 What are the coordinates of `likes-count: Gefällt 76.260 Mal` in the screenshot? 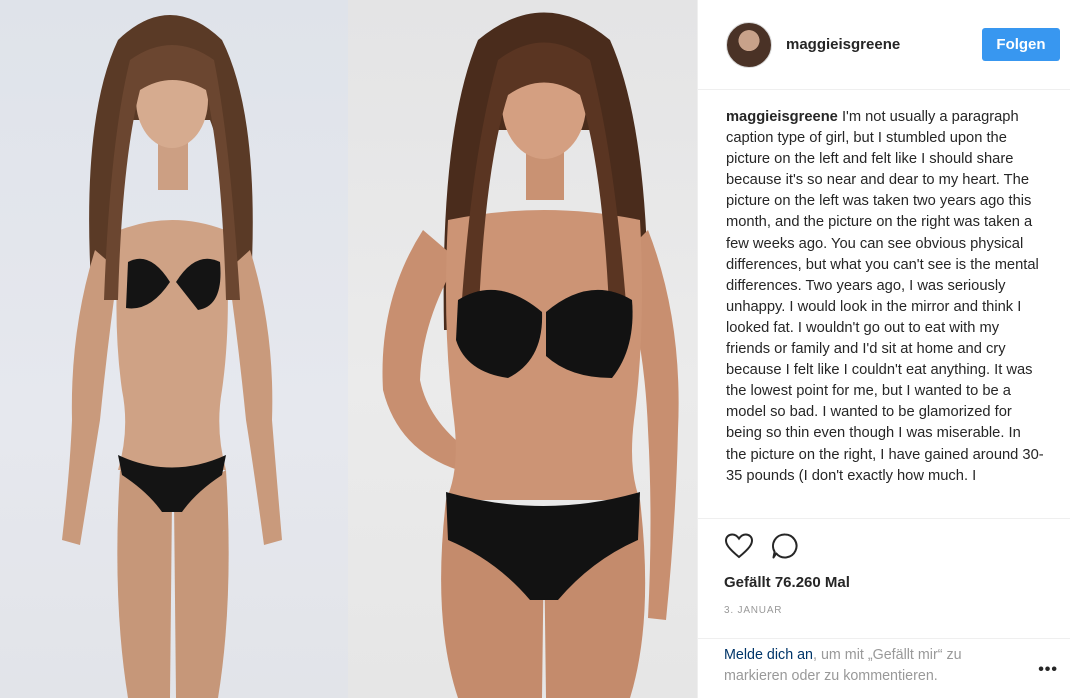 It's located at (897, 582).